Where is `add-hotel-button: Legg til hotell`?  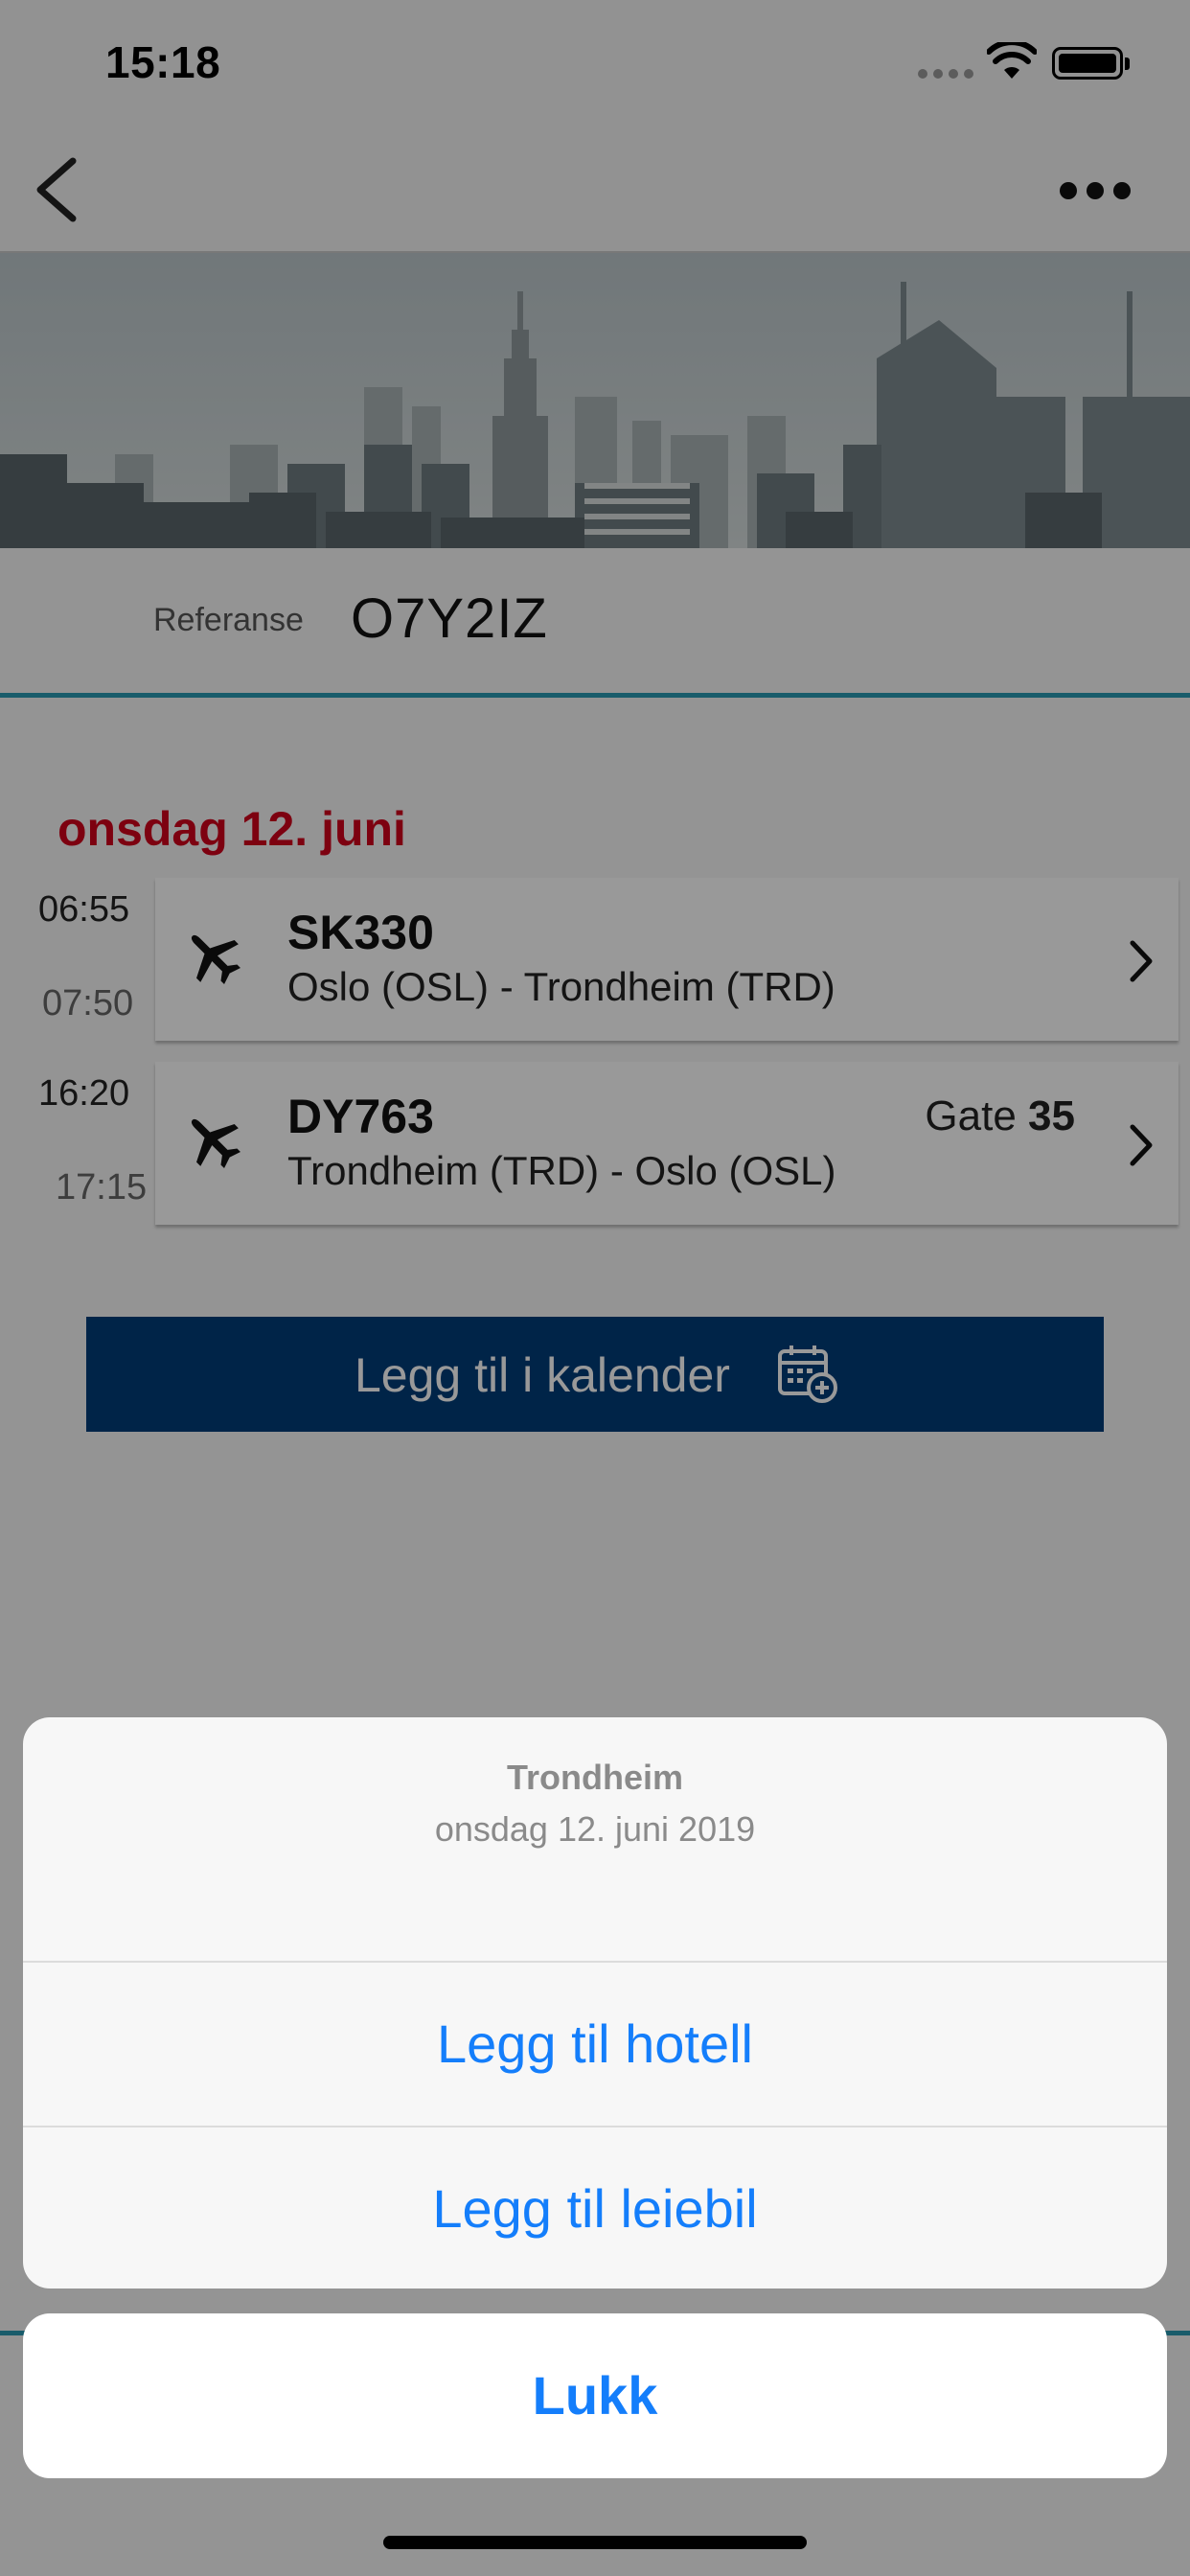
add-hotel-button: Legg til hotell is located at coordinates (595, 2044).